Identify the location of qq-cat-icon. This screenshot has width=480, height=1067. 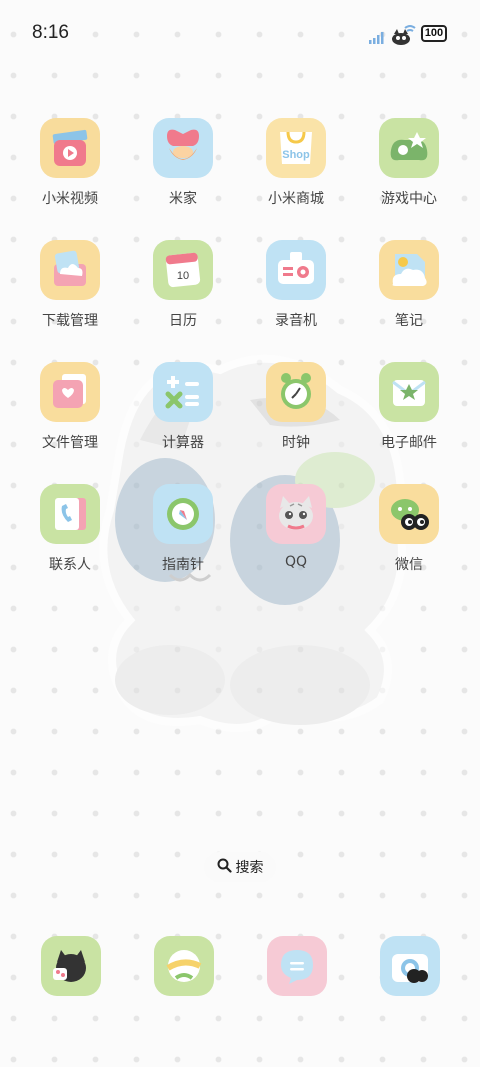
(296, 514).